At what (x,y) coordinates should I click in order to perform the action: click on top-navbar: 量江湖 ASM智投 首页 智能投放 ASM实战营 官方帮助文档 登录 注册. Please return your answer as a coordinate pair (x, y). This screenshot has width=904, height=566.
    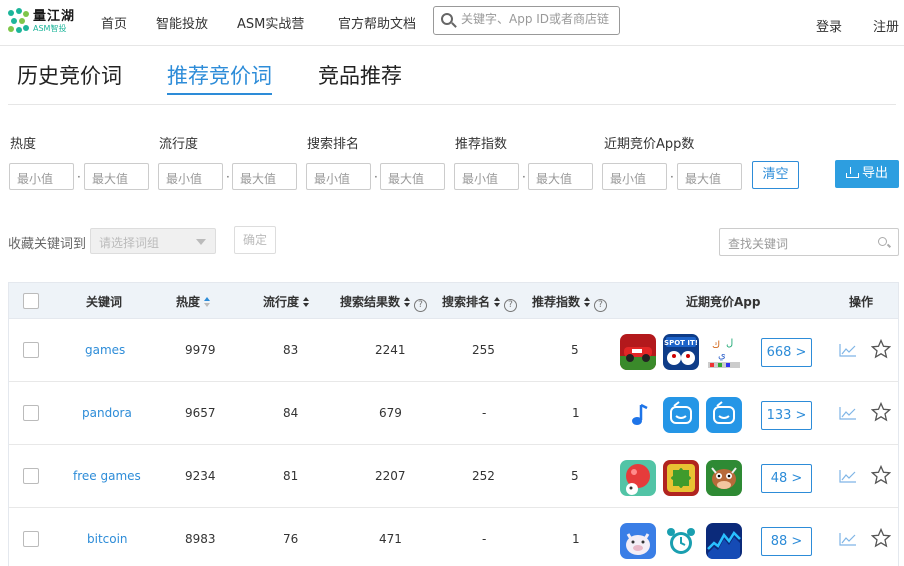
    Looking at the image, I should click on (452, 23).